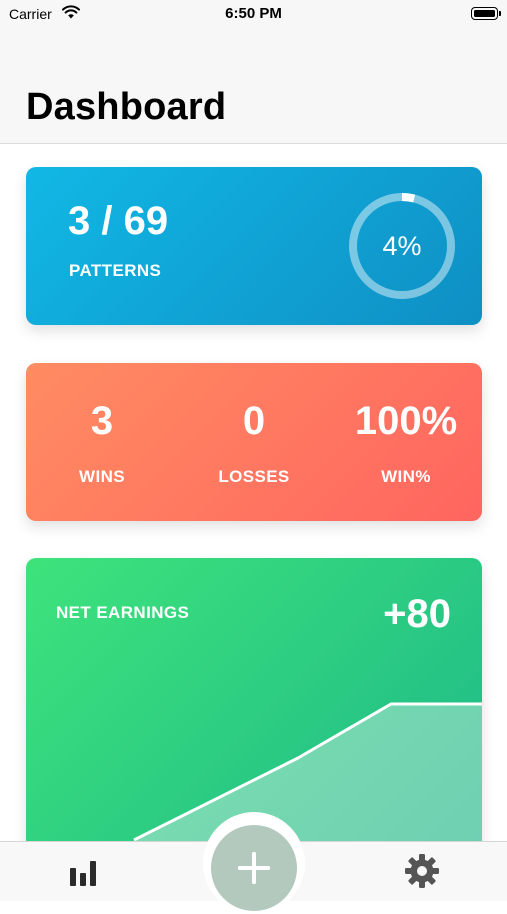  What do you see at coordinates (253, 86) in the screenshot?
I see `navigation-header: Dashboard` at bounding box center [253, 86].